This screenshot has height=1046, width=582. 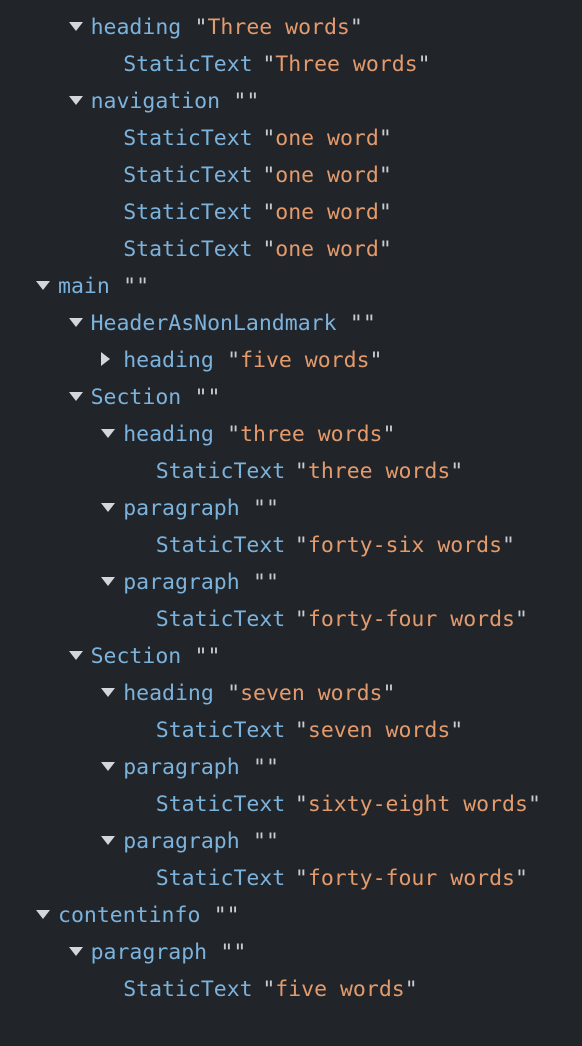 I want to click on tree-node: StaticText "five words", so click(x=291, y=989).